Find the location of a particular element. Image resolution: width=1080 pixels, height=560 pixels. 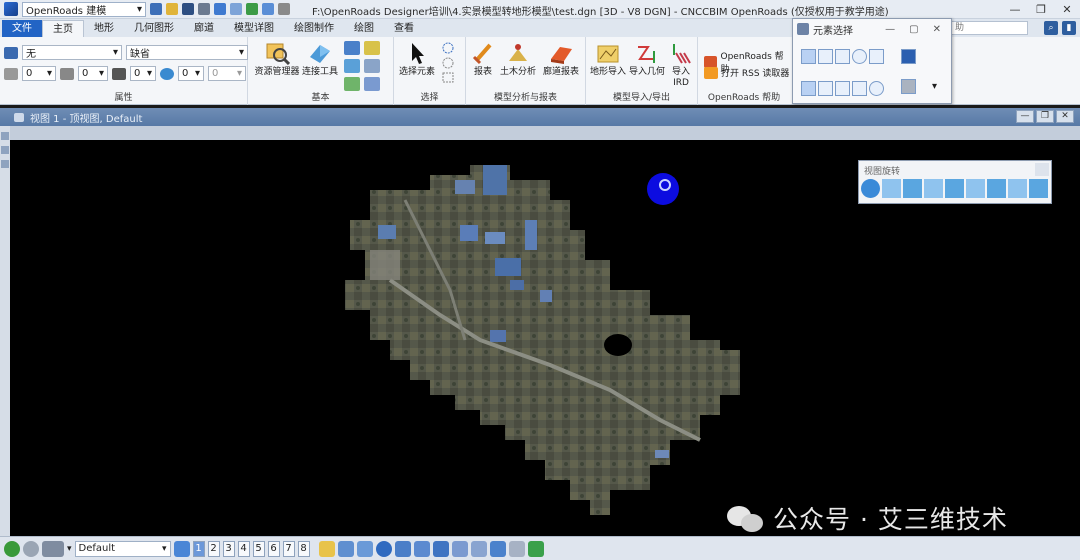

select-all-icon is located at coordinates (908, 86).